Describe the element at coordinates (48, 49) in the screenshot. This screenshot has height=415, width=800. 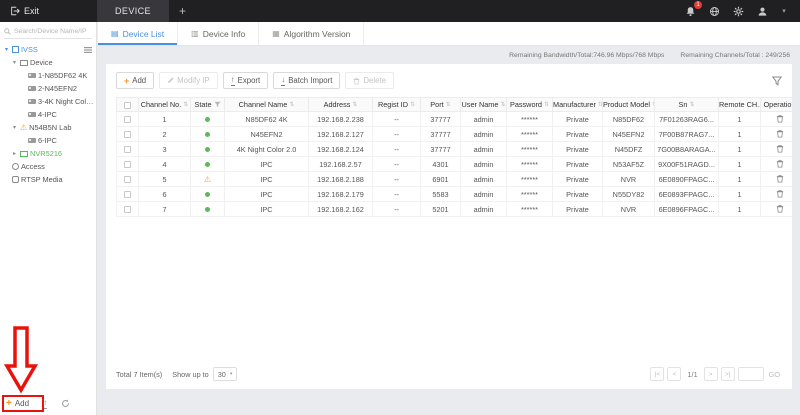
I see `tree-item-ivss: ▾ IVSS` at that location.